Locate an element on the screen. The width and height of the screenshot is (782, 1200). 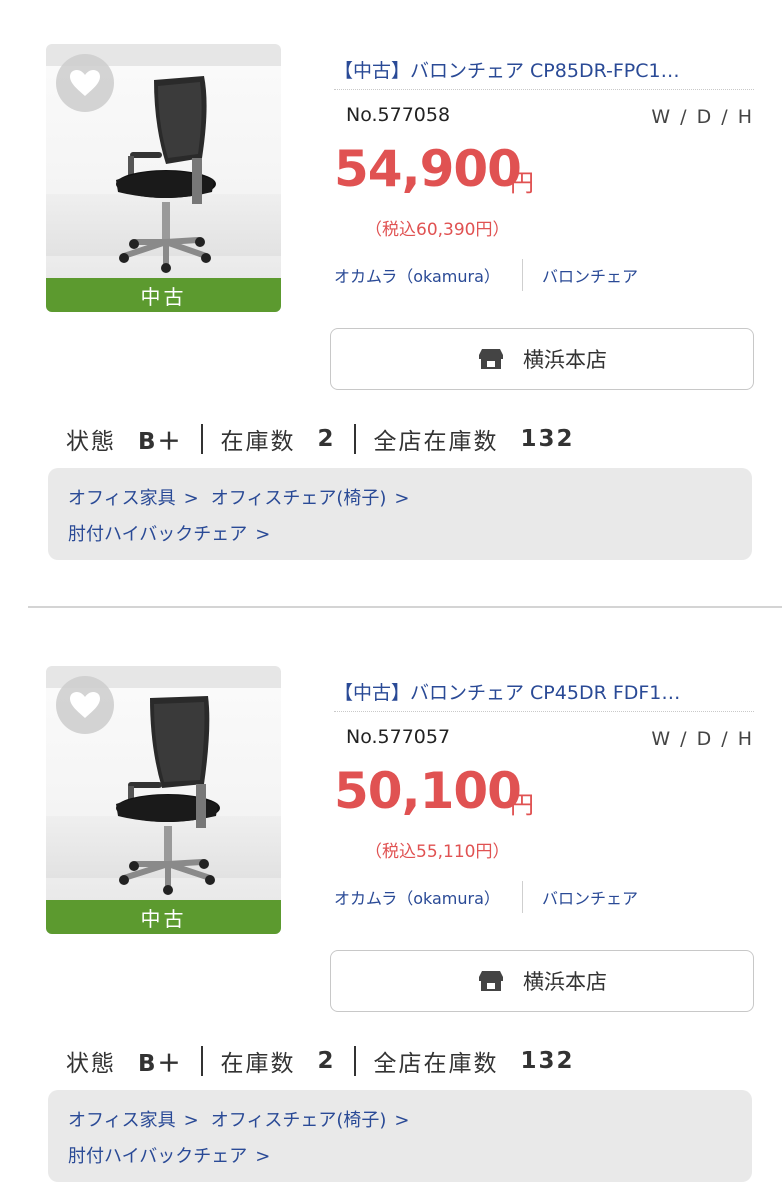
card-divider is located at coordinates (405, 607).